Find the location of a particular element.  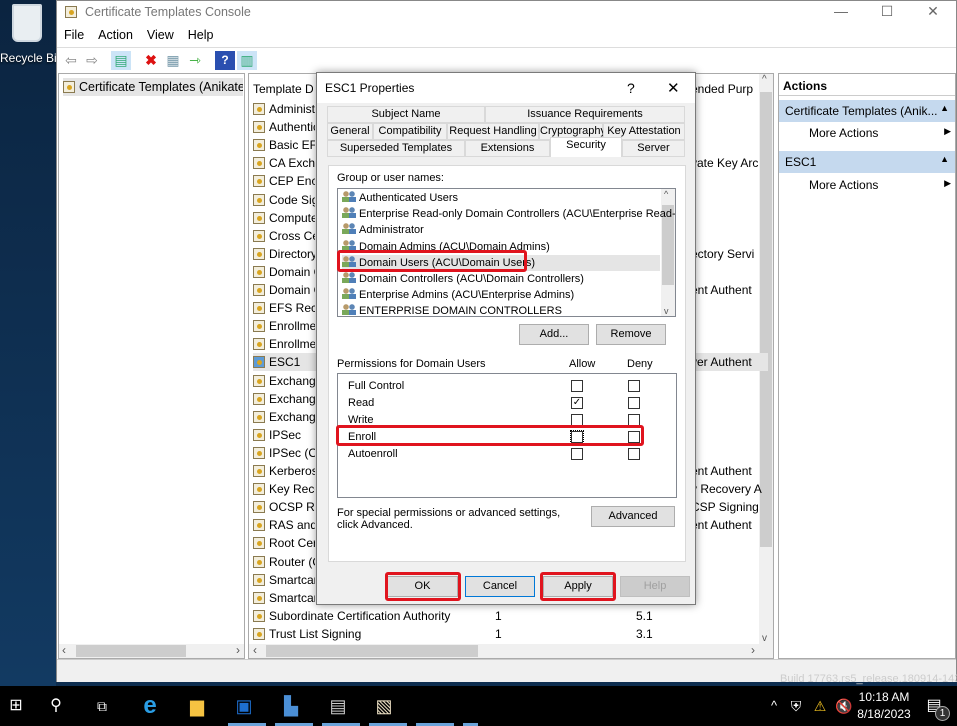

deny-enroll-checkbox is located at coordinates (634, 437).